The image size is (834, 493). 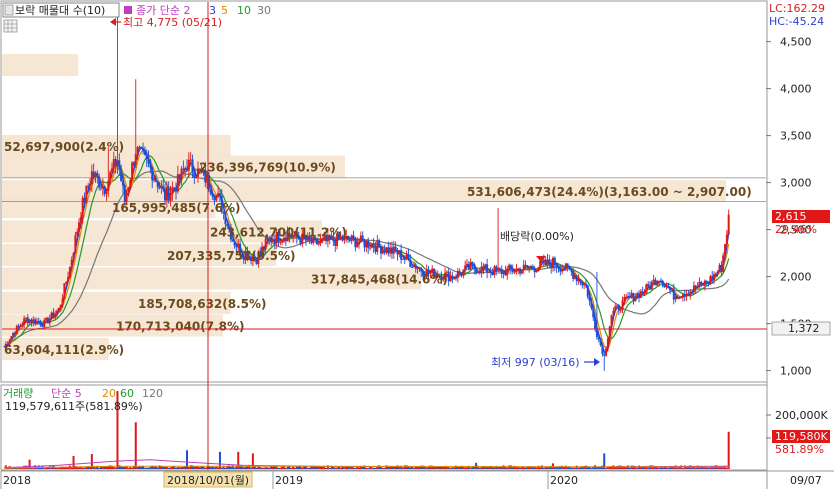 I want to click on volume-profile-label: 63,604,111(2.9%), so click(x=64, y=350).